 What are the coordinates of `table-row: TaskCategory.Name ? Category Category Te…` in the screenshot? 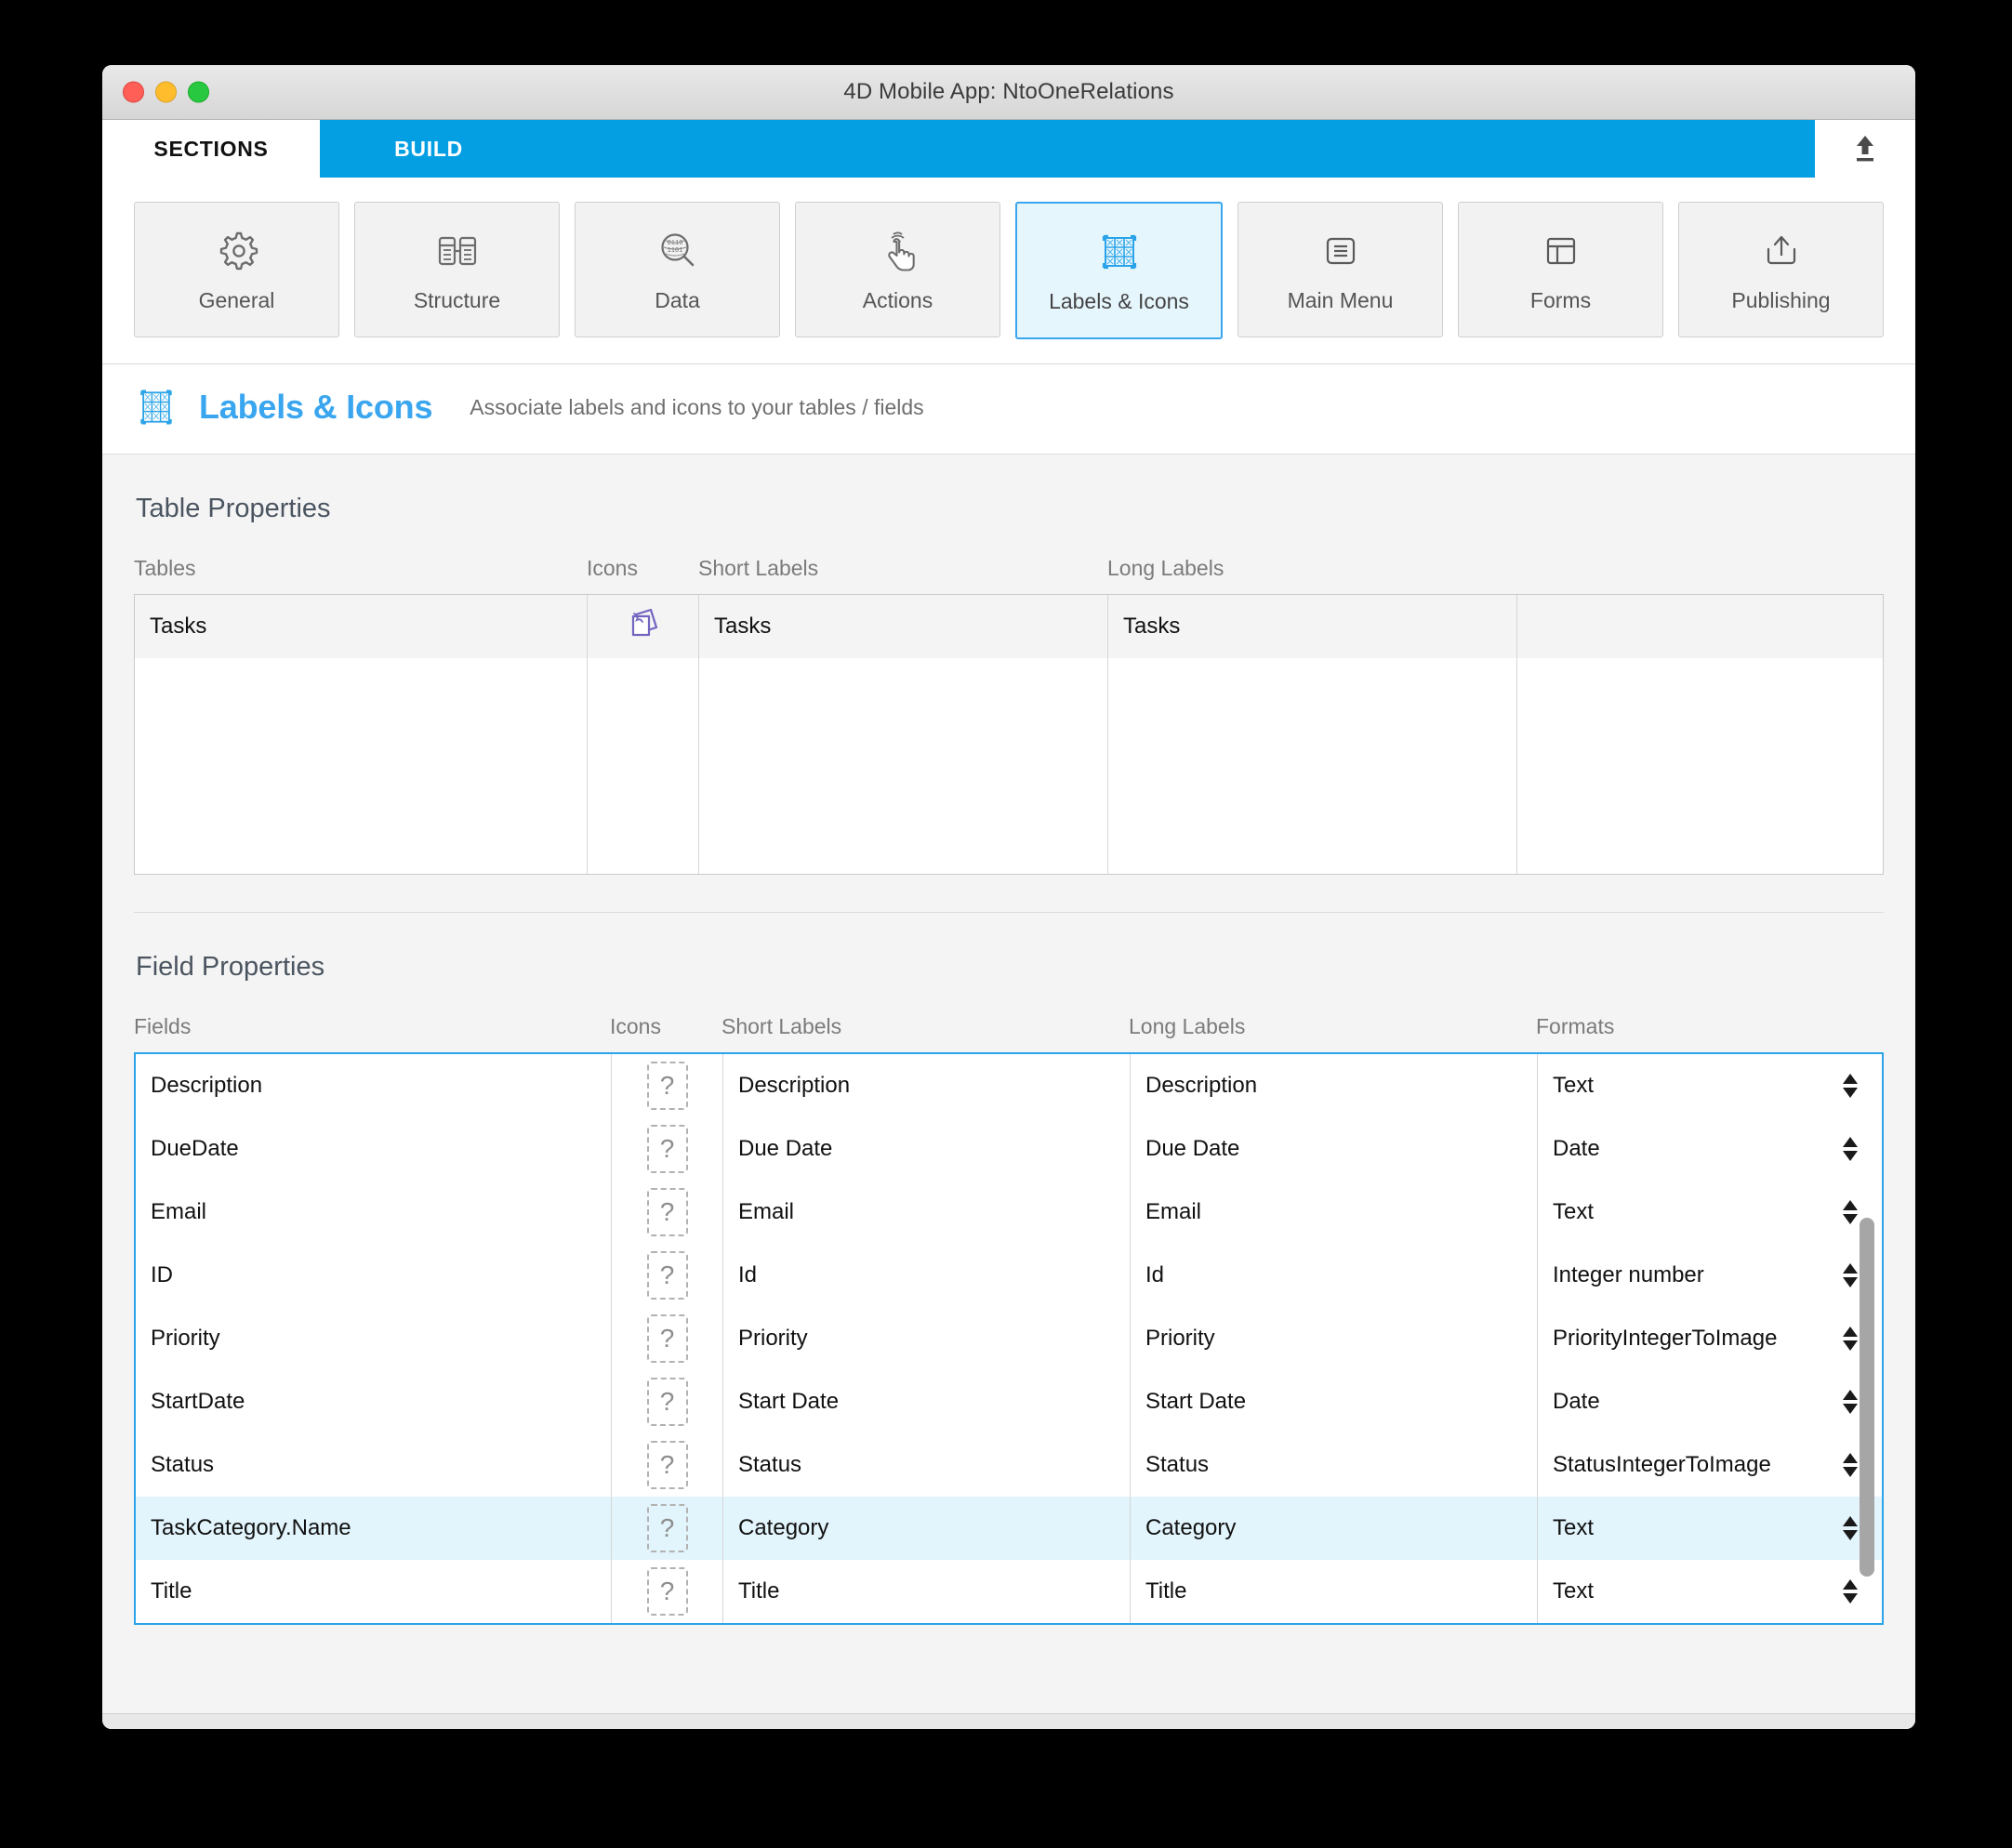 It's located at (1009, 1528).